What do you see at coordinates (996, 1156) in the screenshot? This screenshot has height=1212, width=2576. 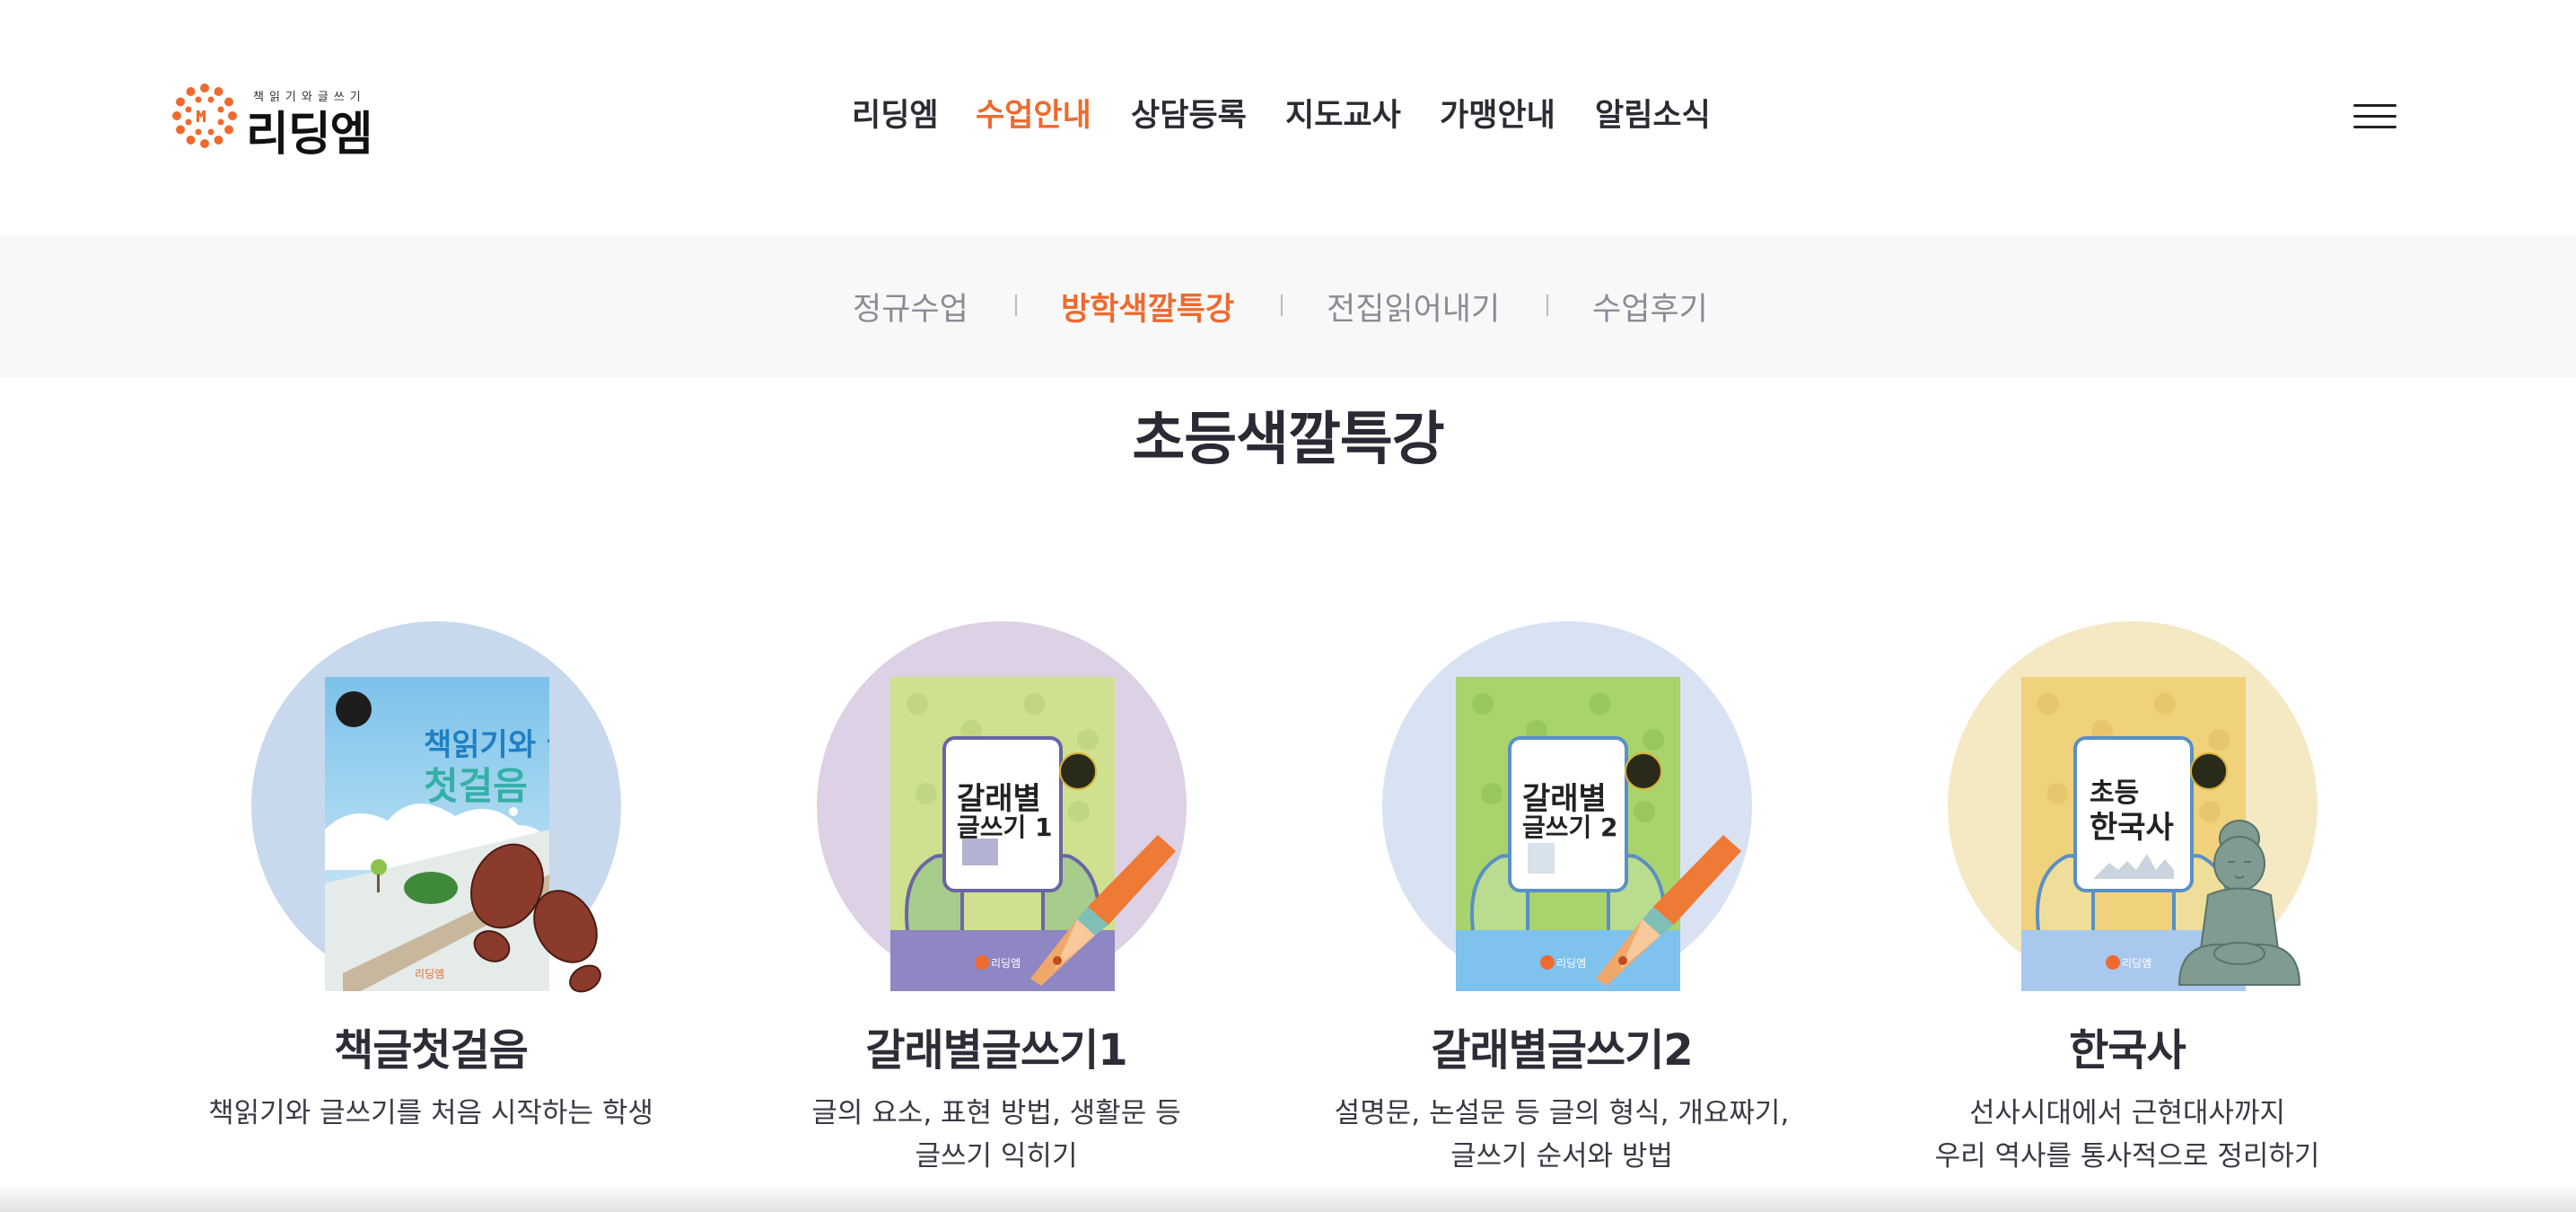 I see `course-description-line: 글쓰기 익히기` at bounding box center [996, 1156].